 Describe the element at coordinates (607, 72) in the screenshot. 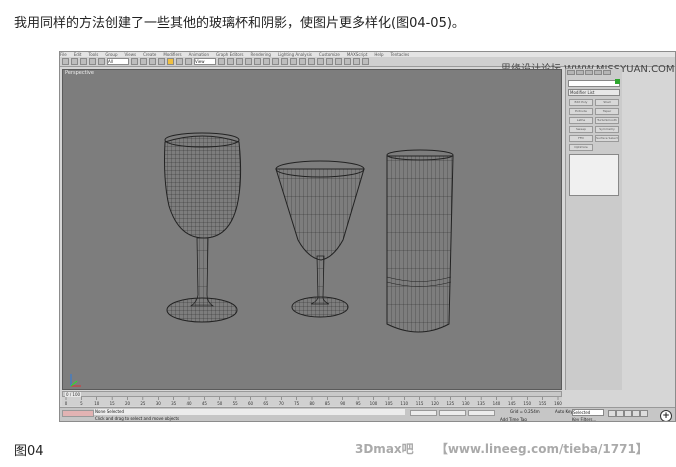

I see `tab-display` at that location.